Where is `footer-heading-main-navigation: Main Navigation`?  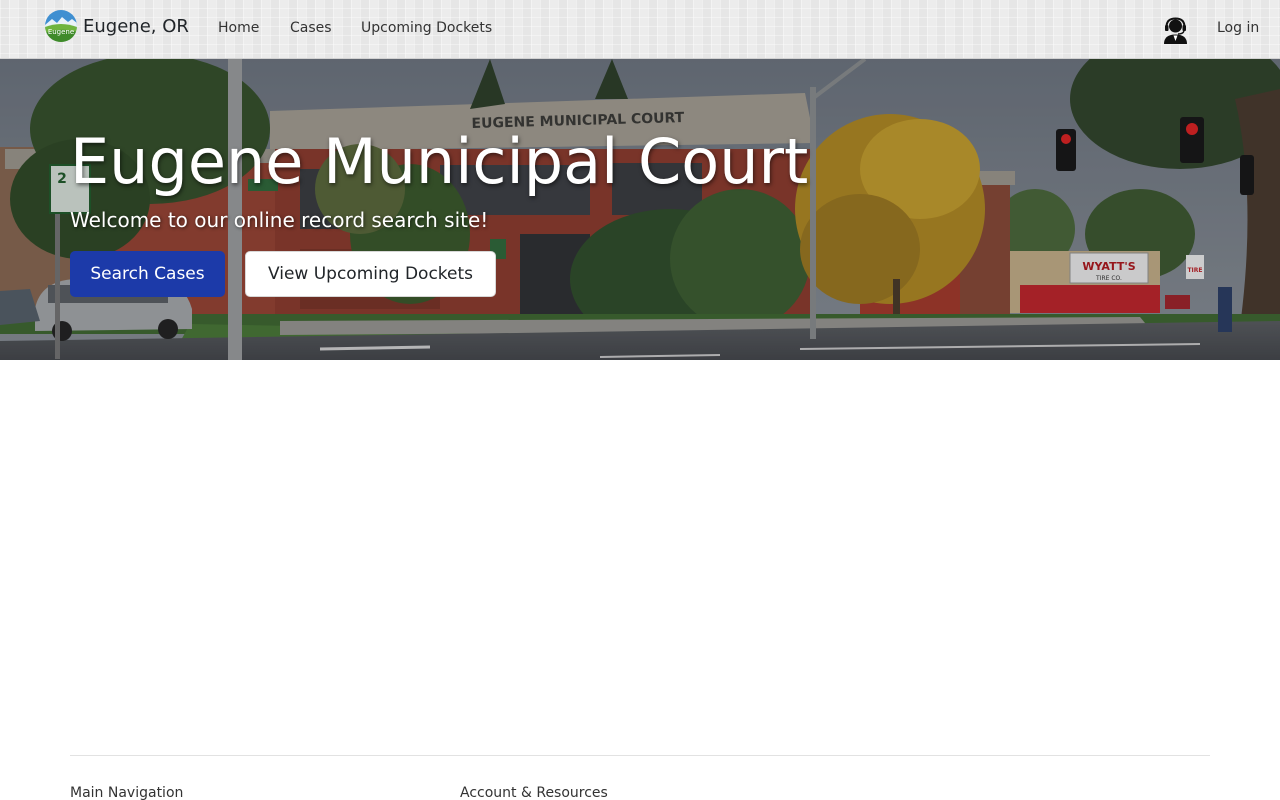
footer-heading-main-navigation: Main Navigation is located at coordinates (127, 792).